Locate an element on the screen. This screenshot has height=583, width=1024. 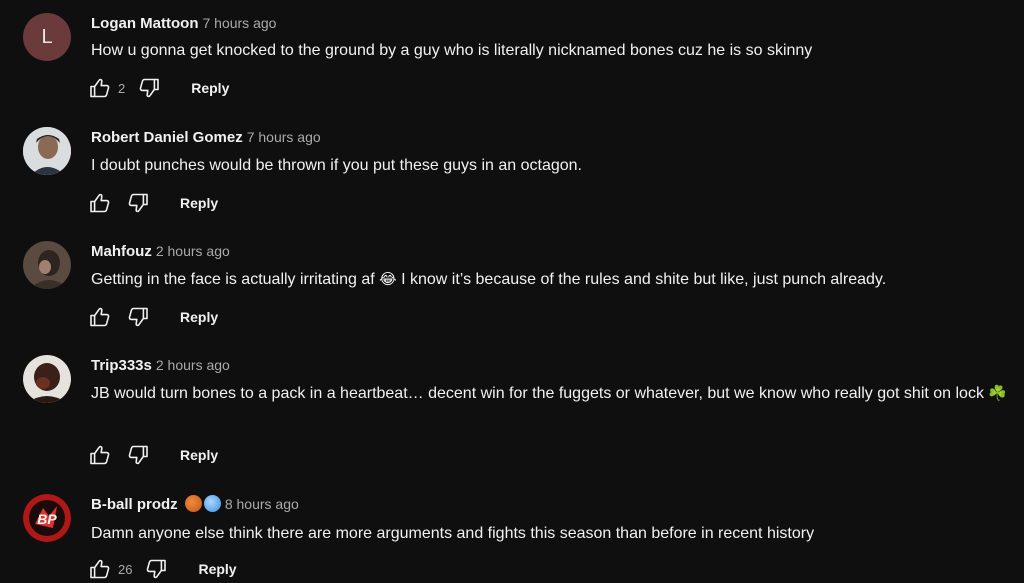
comment-header: Logan Mattoon 7 hours ago is located at coordinates (183, 23).